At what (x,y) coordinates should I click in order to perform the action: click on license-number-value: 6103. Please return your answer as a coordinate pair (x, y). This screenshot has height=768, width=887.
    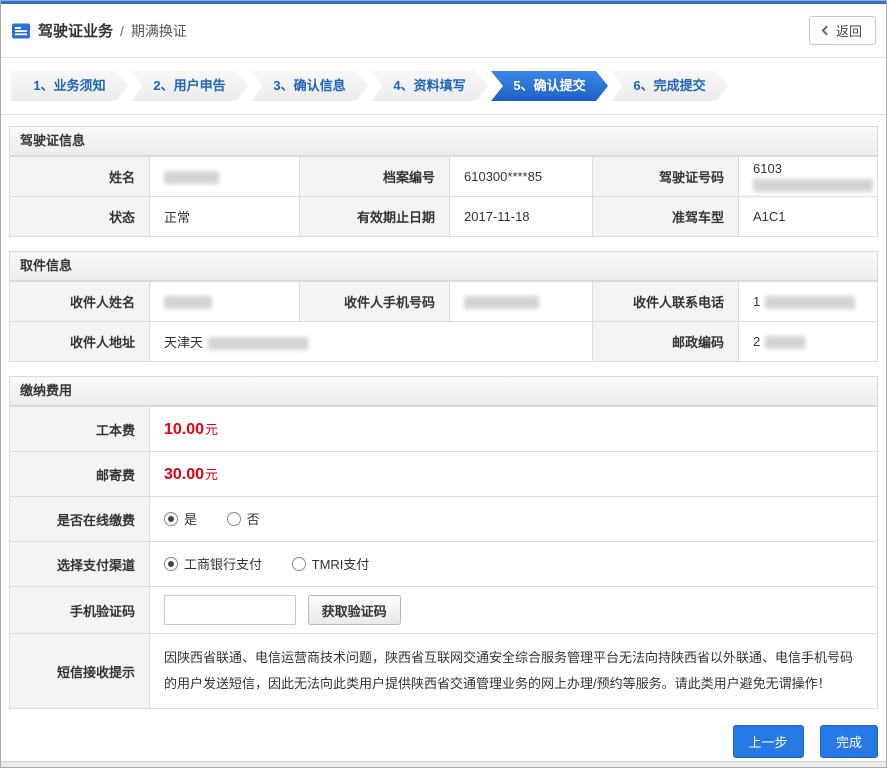
    Looking at the image, I should click on (808, 176).